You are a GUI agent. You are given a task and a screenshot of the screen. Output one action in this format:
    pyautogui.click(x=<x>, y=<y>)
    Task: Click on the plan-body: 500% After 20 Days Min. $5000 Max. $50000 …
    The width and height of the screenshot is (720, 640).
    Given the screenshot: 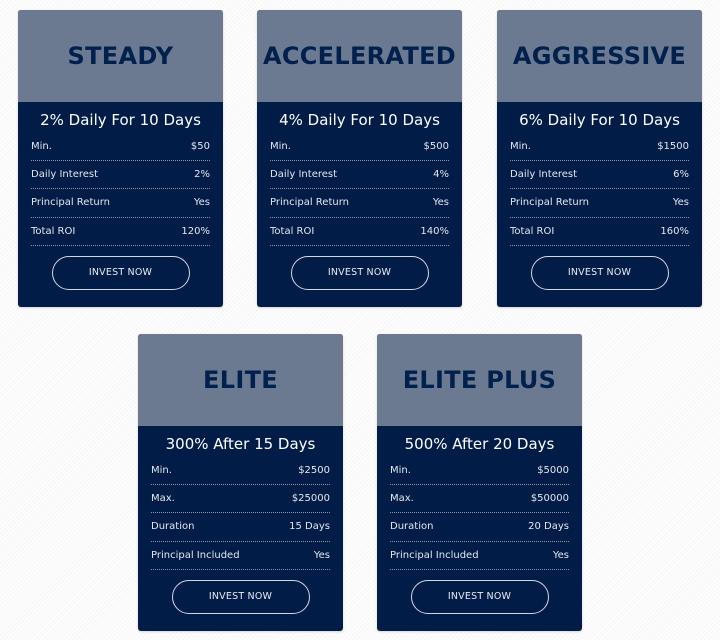 What is the action you would take?
    pyautogui.click(x=479, y=520)
    